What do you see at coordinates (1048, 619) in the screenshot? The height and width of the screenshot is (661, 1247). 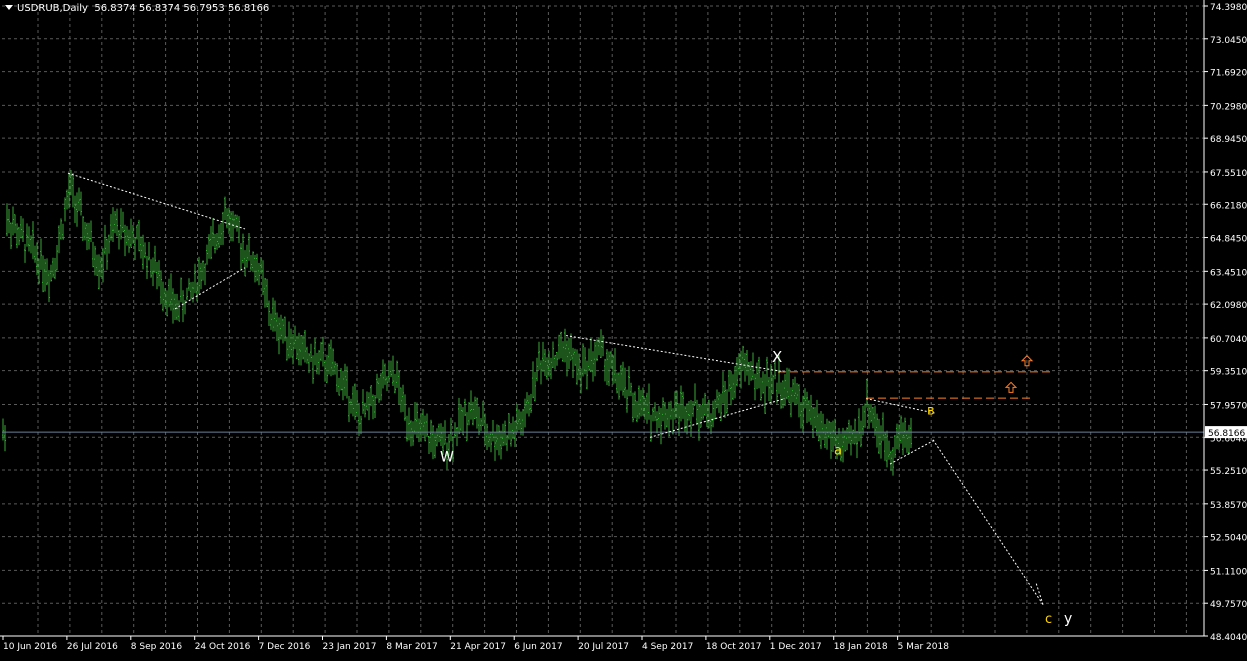 I see `wave-label-c: c` at bounding box center [1048, 619].